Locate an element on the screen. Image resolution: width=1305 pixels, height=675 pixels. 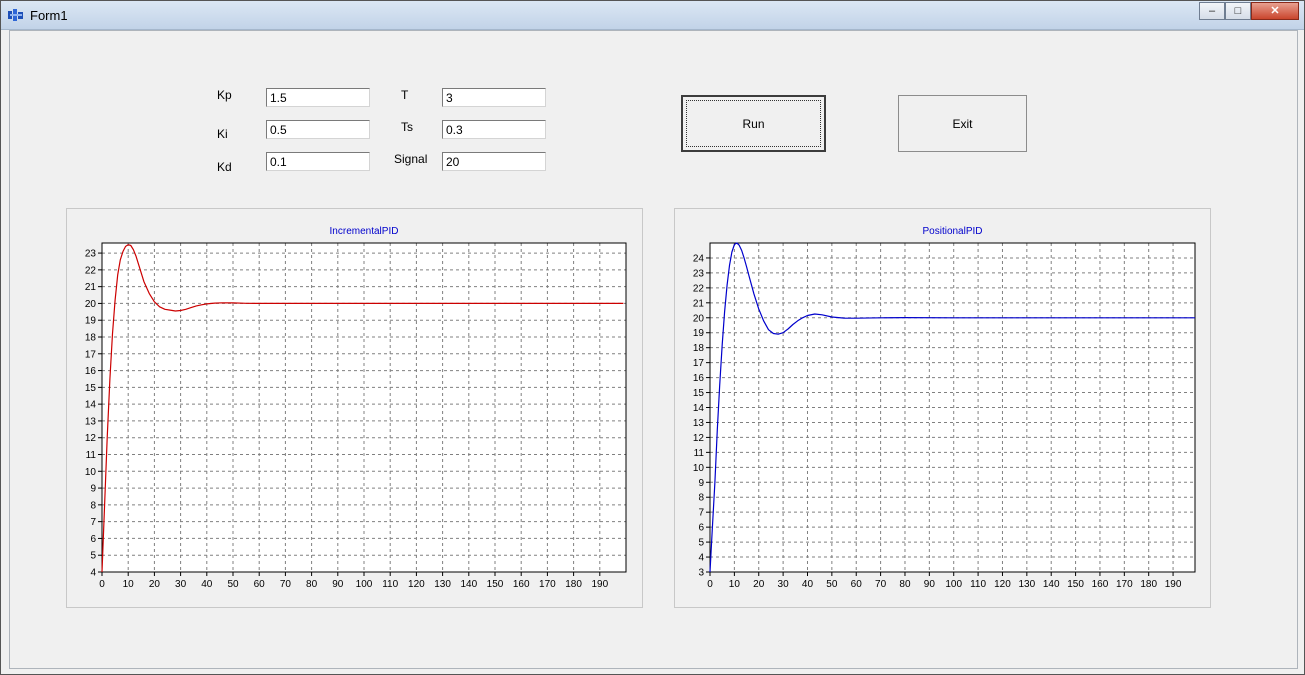
y-tick-label: 6 is located at coordinates (701, 528).